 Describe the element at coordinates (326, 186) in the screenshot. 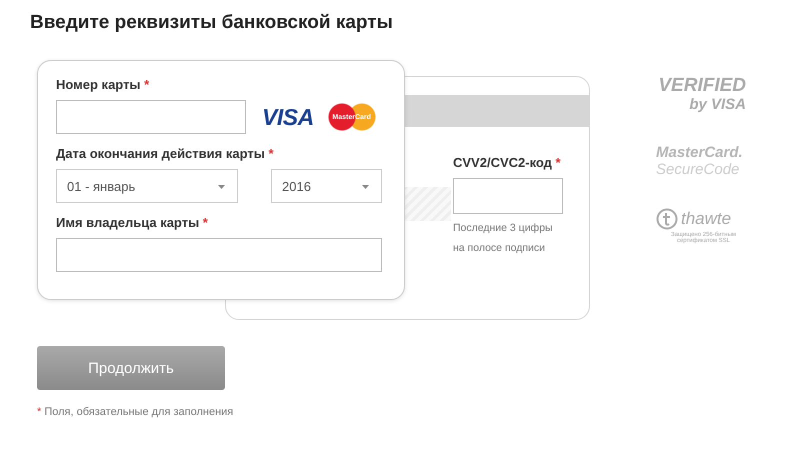

I see `select-field: 2016` at that location.